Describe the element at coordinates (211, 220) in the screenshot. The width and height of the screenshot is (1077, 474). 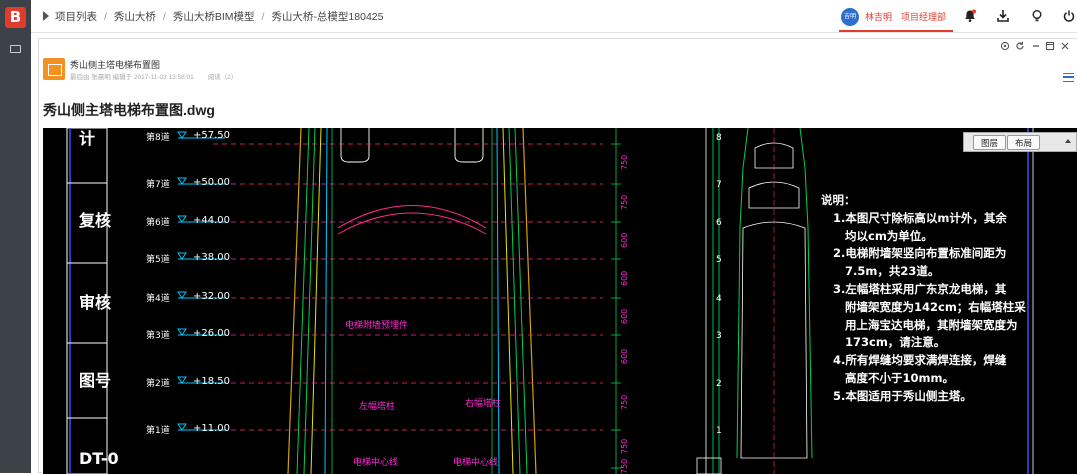
I see `level-elevation: +44.00` at that location.